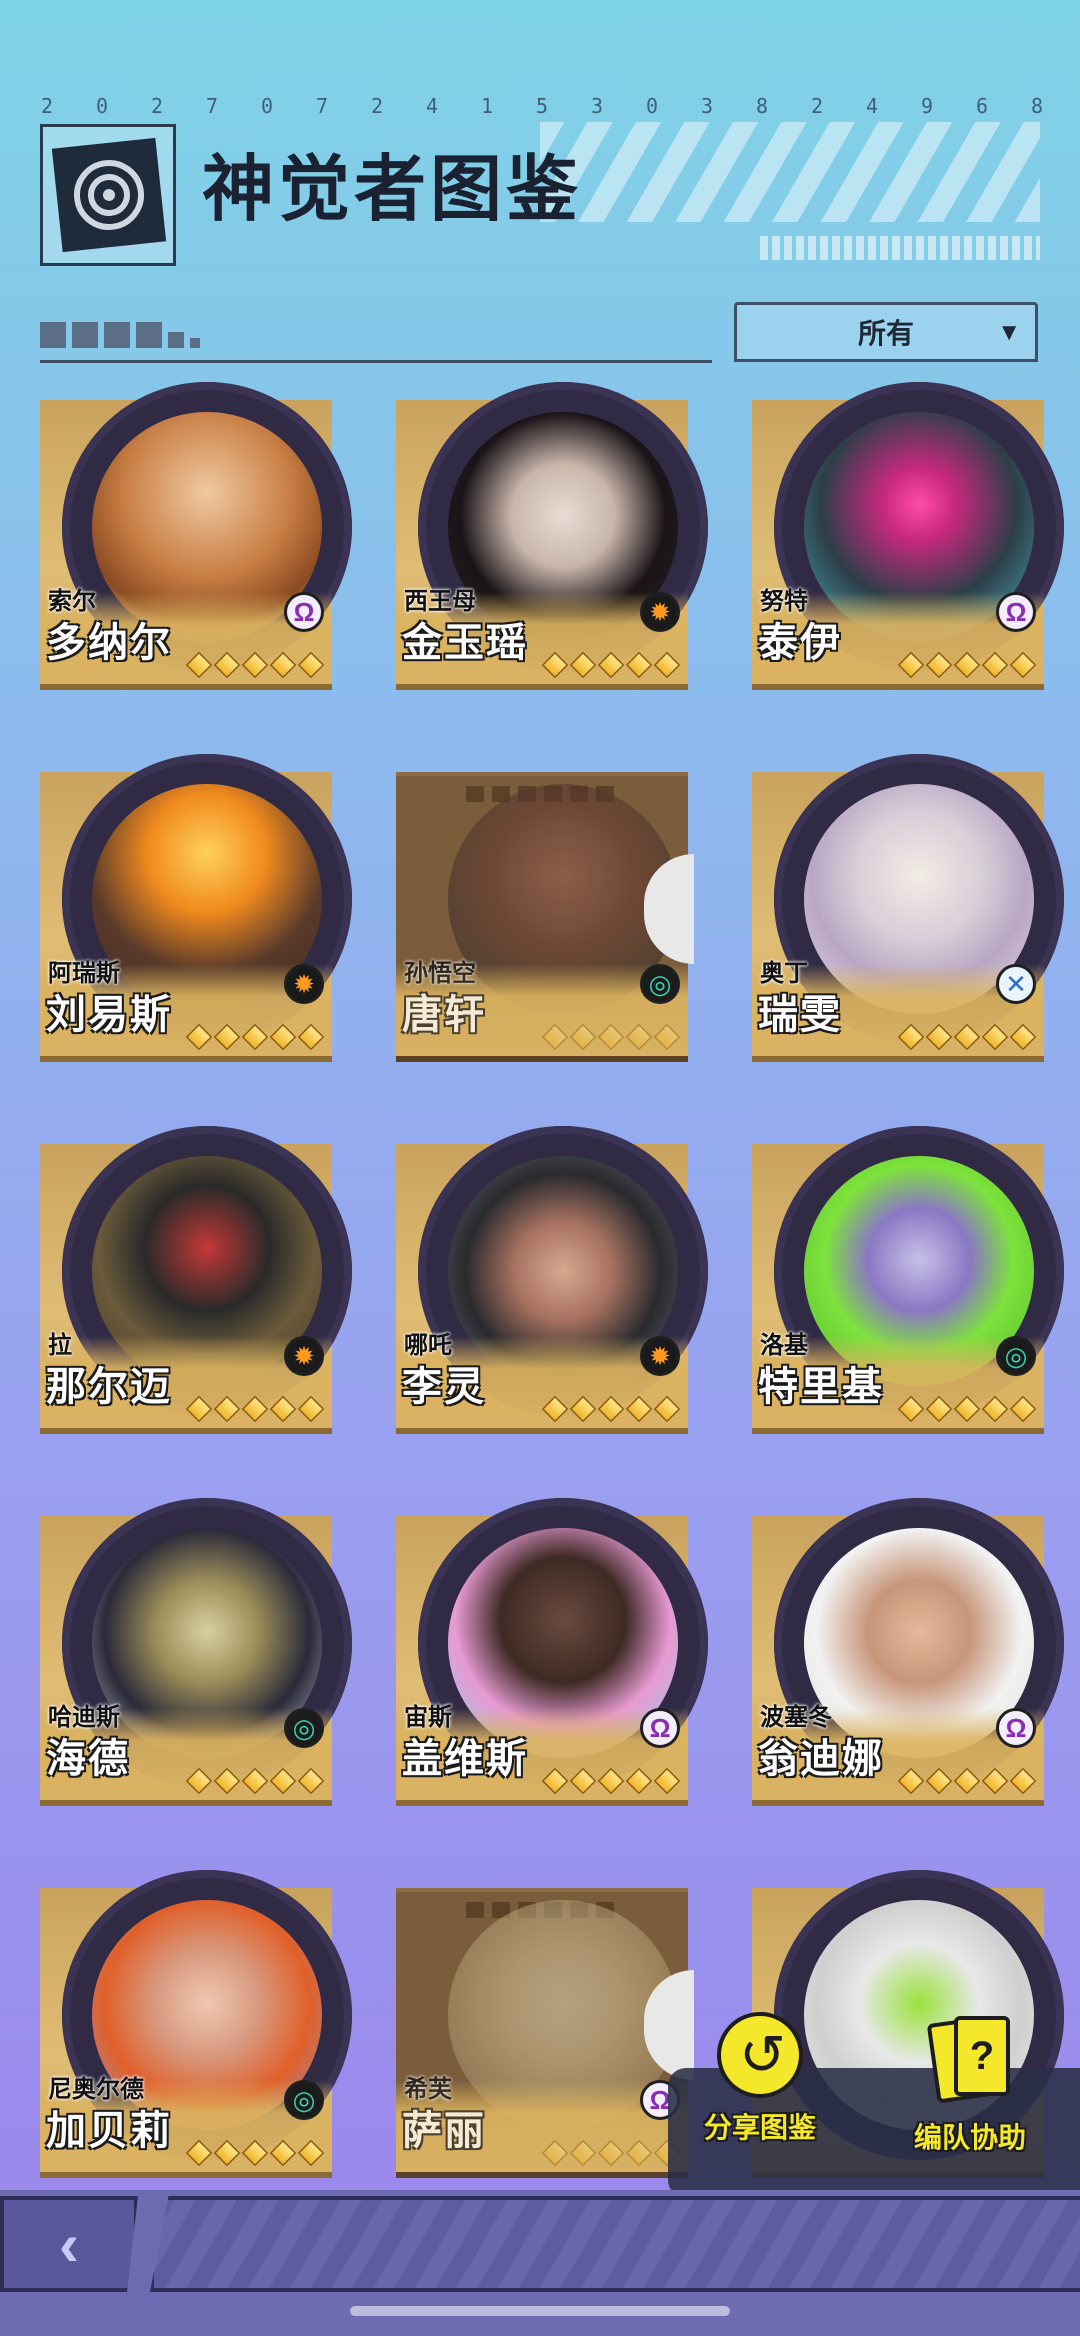 The width and height of the screenshot is (1080, 2336). What do you see at coordinates (488, 106) in the screenshot?
I see `serial-digit: 1` at bounding box center [488, 106].